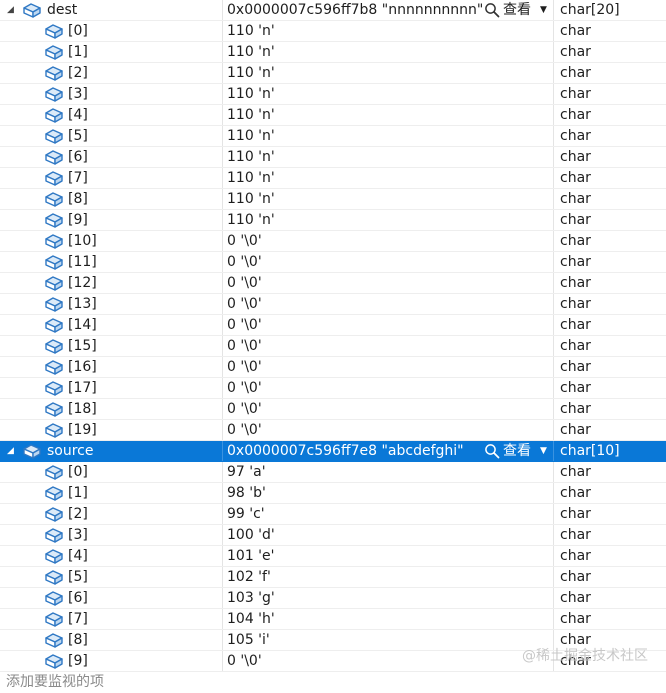 This screenshot has width=666, height=693. I want to click on element-index: [12], so click(82, 283).